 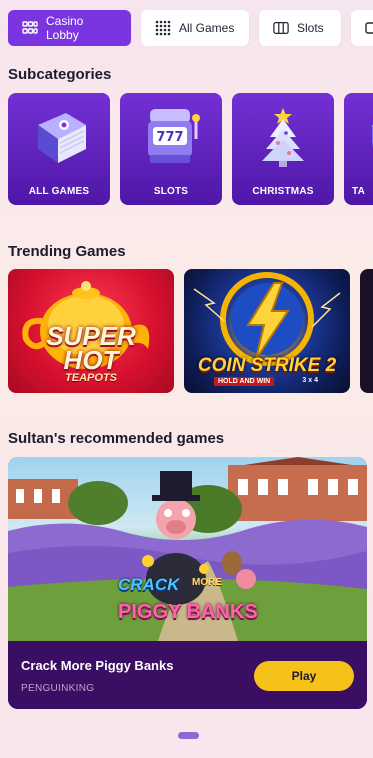 I want to click on game-title: Crack More Piggy Banks, so click(x=97, y=665).